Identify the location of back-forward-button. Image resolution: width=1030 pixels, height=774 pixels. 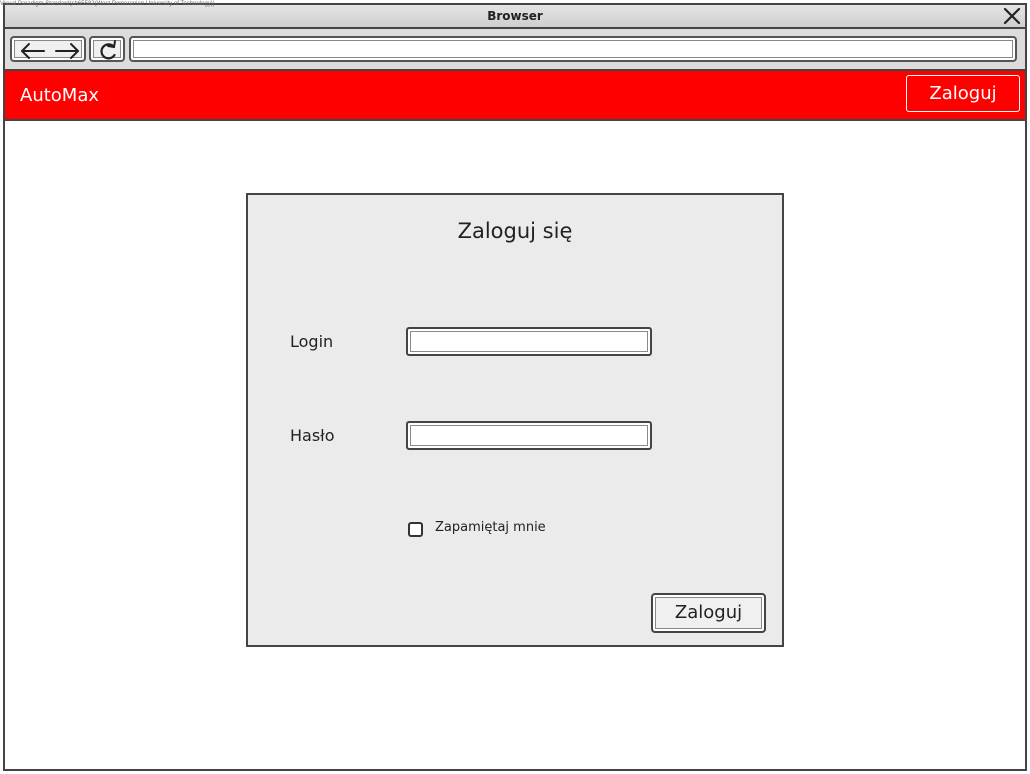
(48, 49).